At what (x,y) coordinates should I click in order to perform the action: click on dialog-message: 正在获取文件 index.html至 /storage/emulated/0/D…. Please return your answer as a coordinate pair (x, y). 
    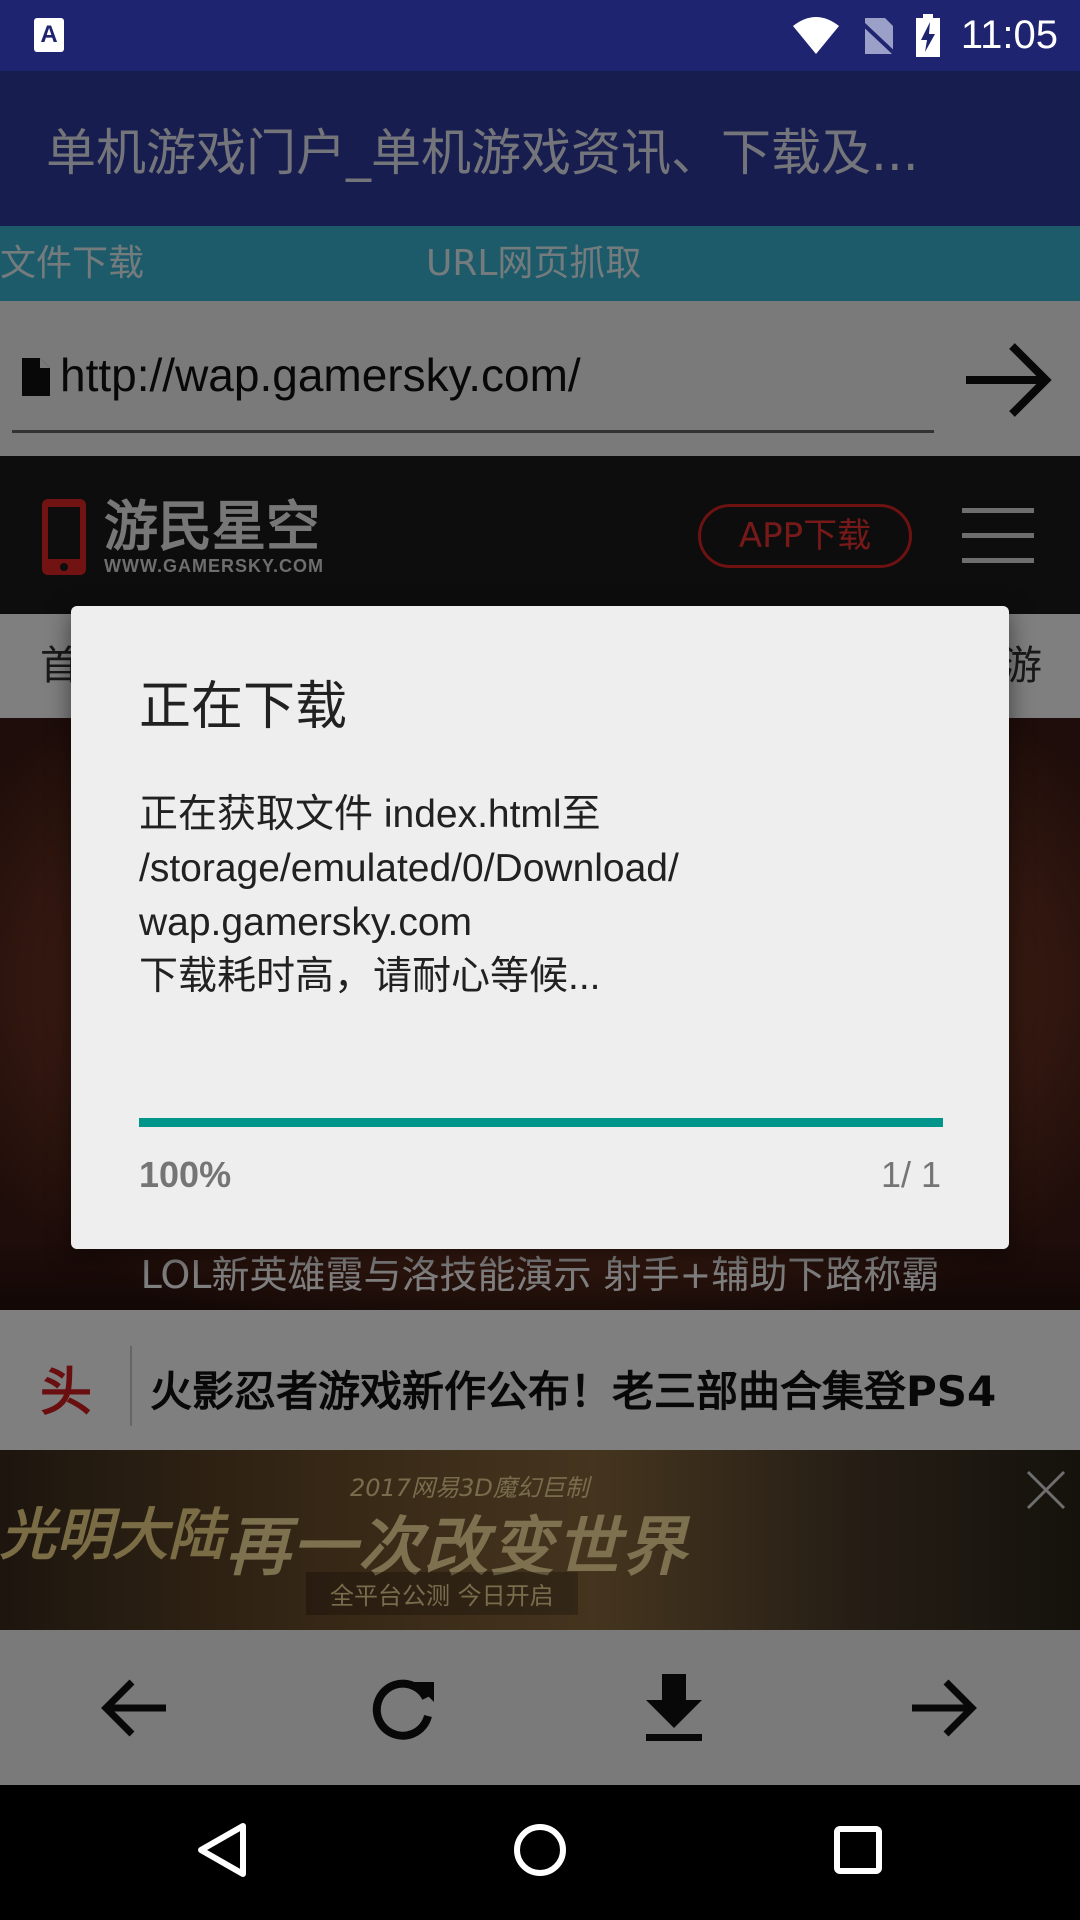
    Looking at the image, I should click on (549, 896).